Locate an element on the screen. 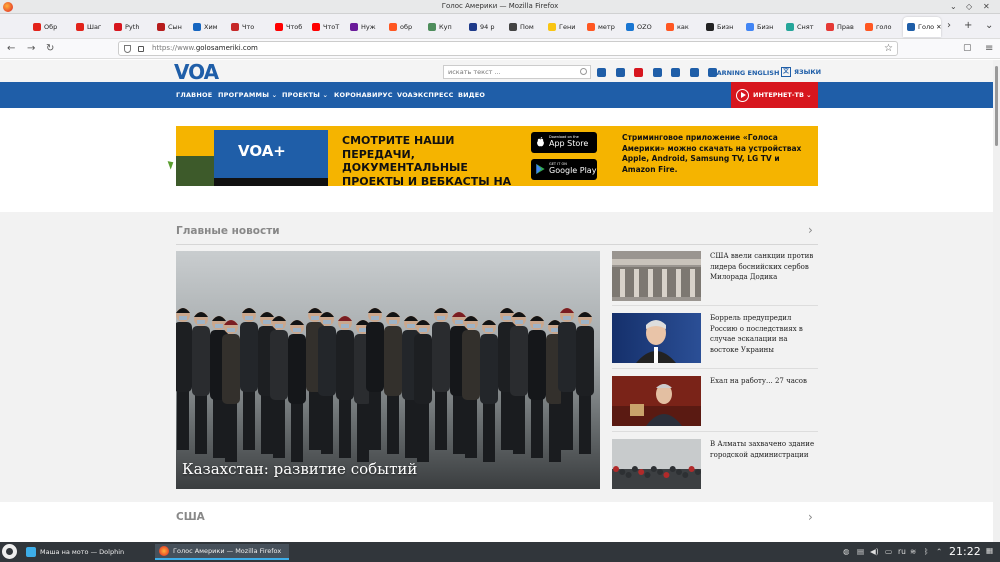  url-bar: https://www.golosameriki.com ☆ is located at coordinates (508, 48).